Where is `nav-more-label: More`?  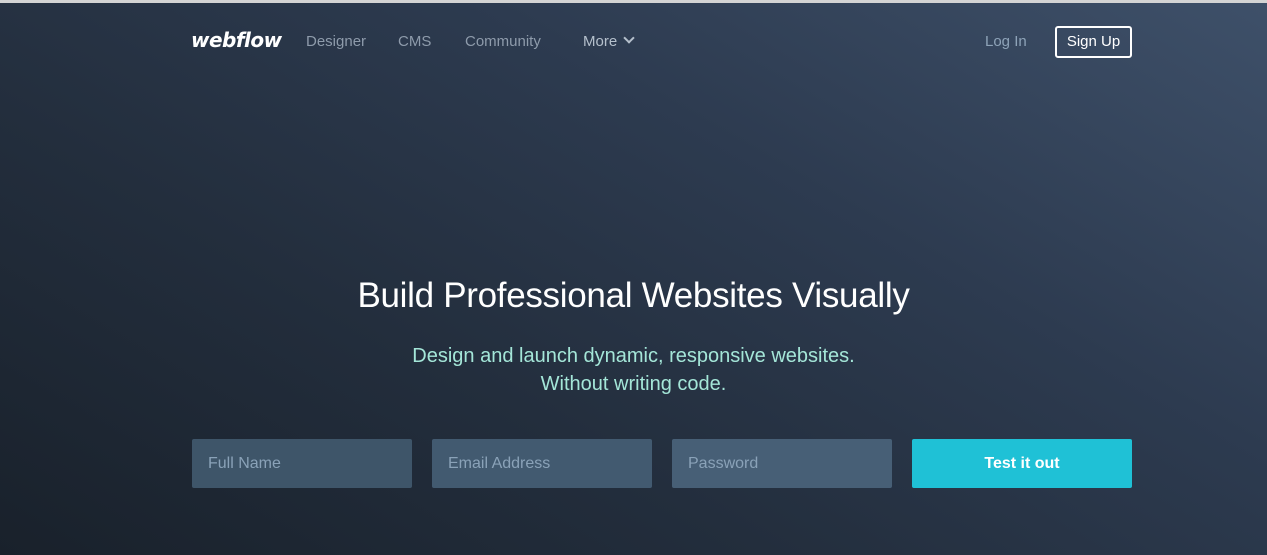 nav-more-label: More is located at coordinates (600, 41).